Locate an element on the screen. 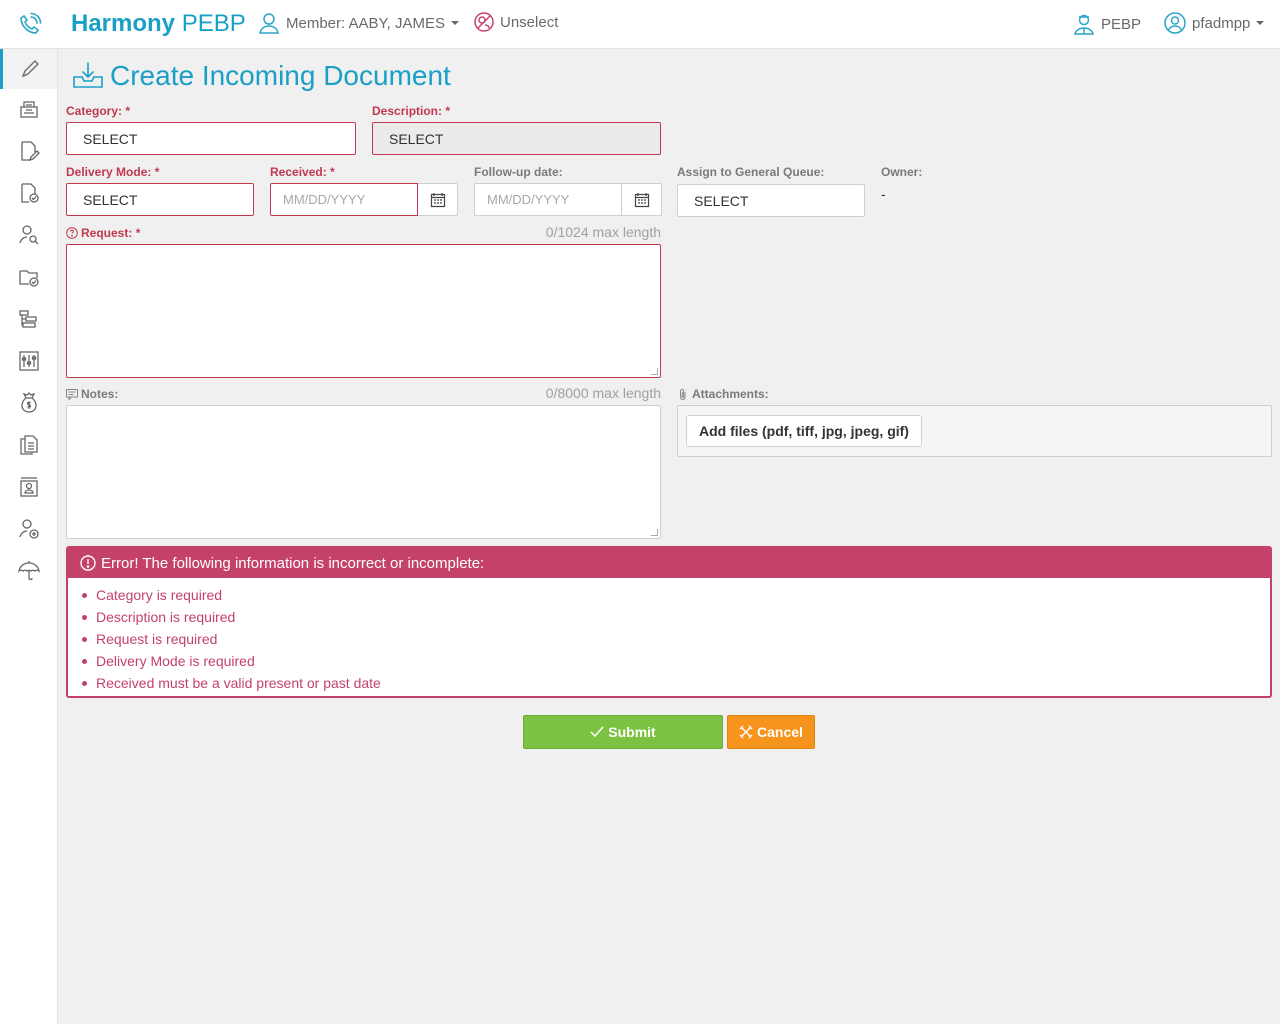 The image size is (1280, 1024). help-icon is located at coordinates (72, 233).